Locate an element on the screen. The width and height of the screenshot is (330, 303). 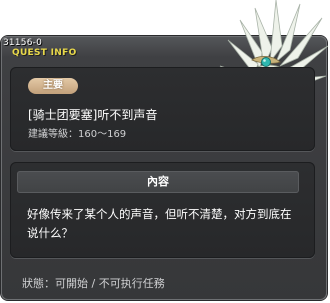
quest-status: 狀態：可開始 / 不可执行任務 is located at coordinates (93, 283).